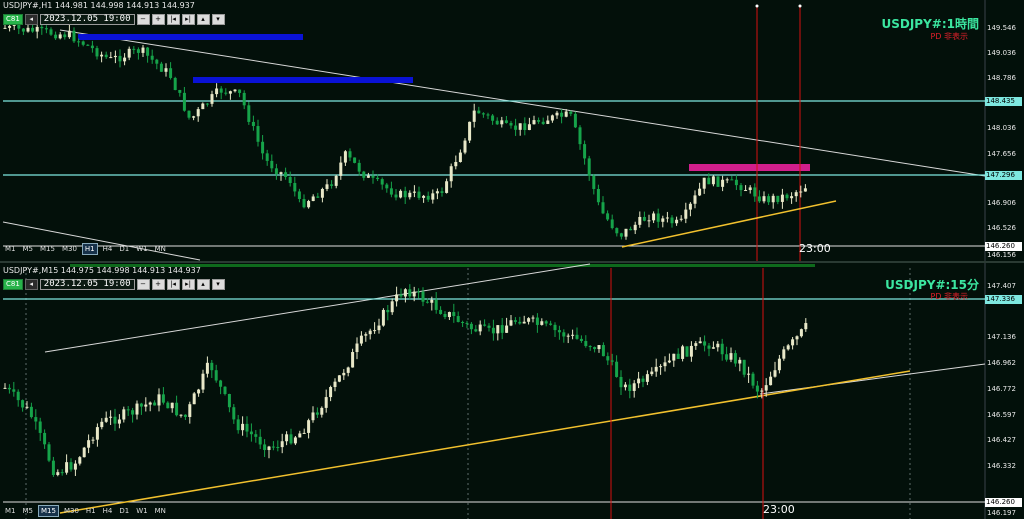 The height and width of the screenshot is (519, 1024). Describe the element at coordinates (31, 19) in the screenshot. I see `h1-scroll-left-button: ◂` at that location.